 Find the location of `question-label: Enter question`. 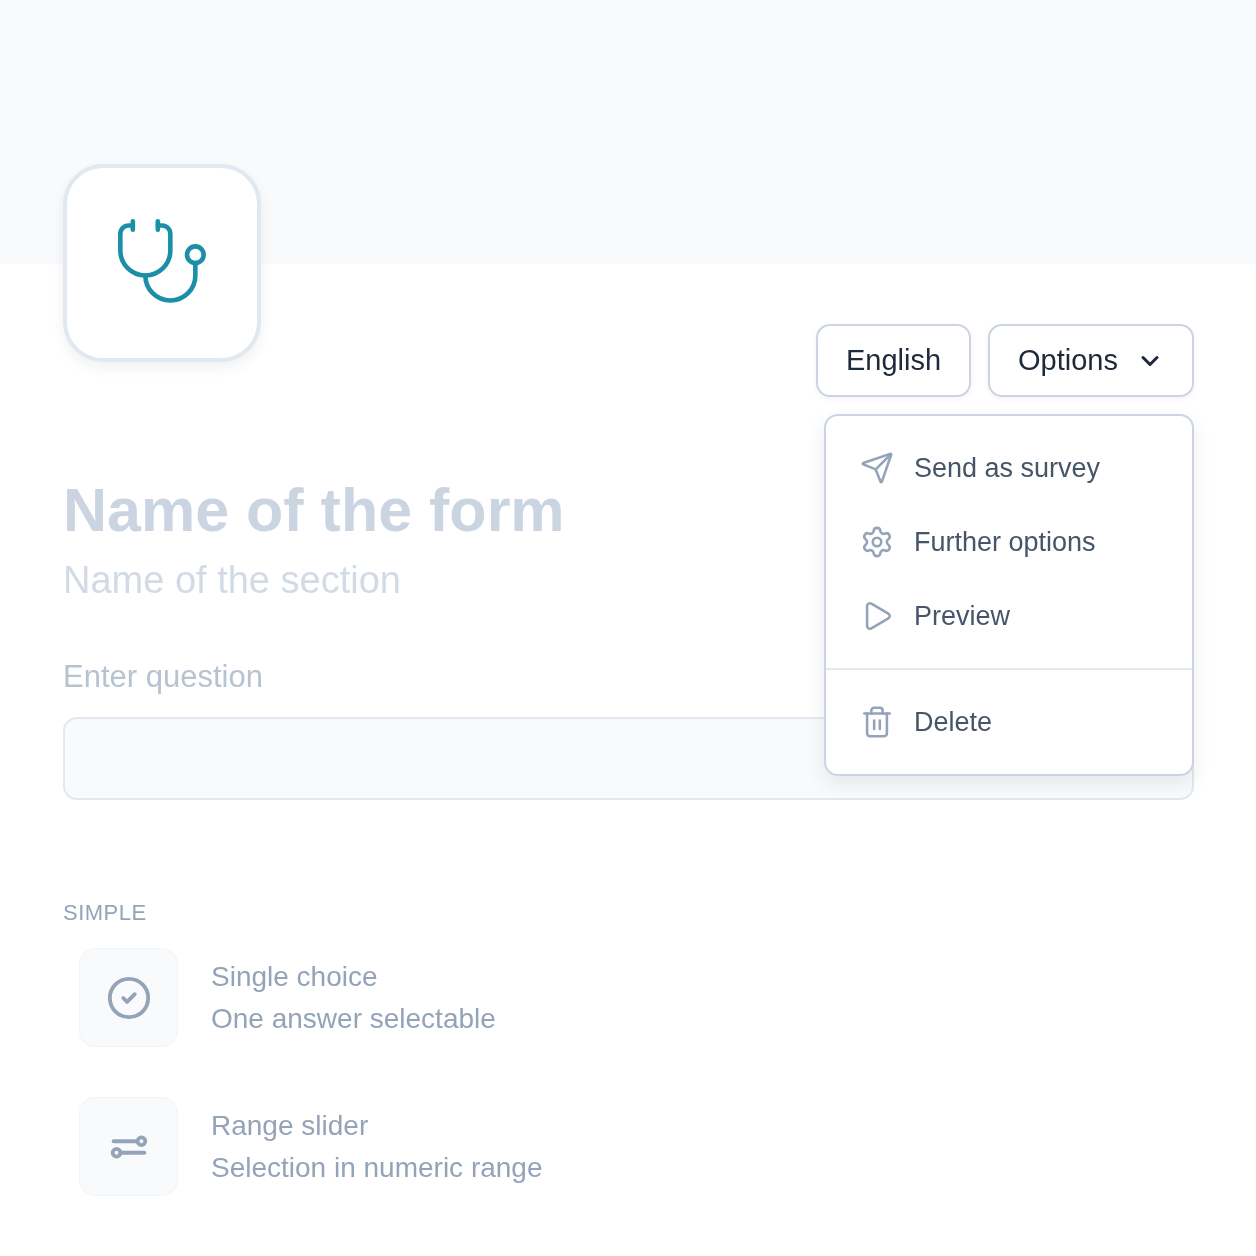

question-label: Enter question is located at coordinates (163, 677).